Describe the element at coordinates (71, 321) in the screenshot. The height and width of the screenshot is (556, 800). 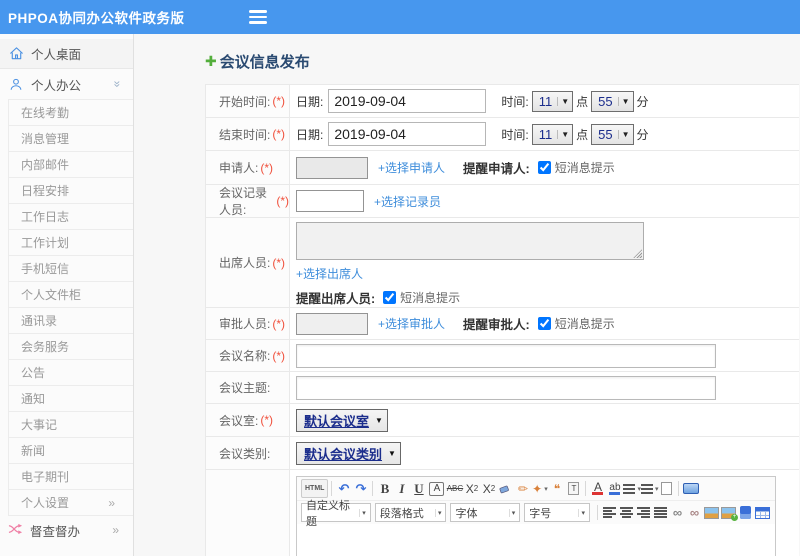
I see `sidebar-submenu-item: 通讯录` at that location.